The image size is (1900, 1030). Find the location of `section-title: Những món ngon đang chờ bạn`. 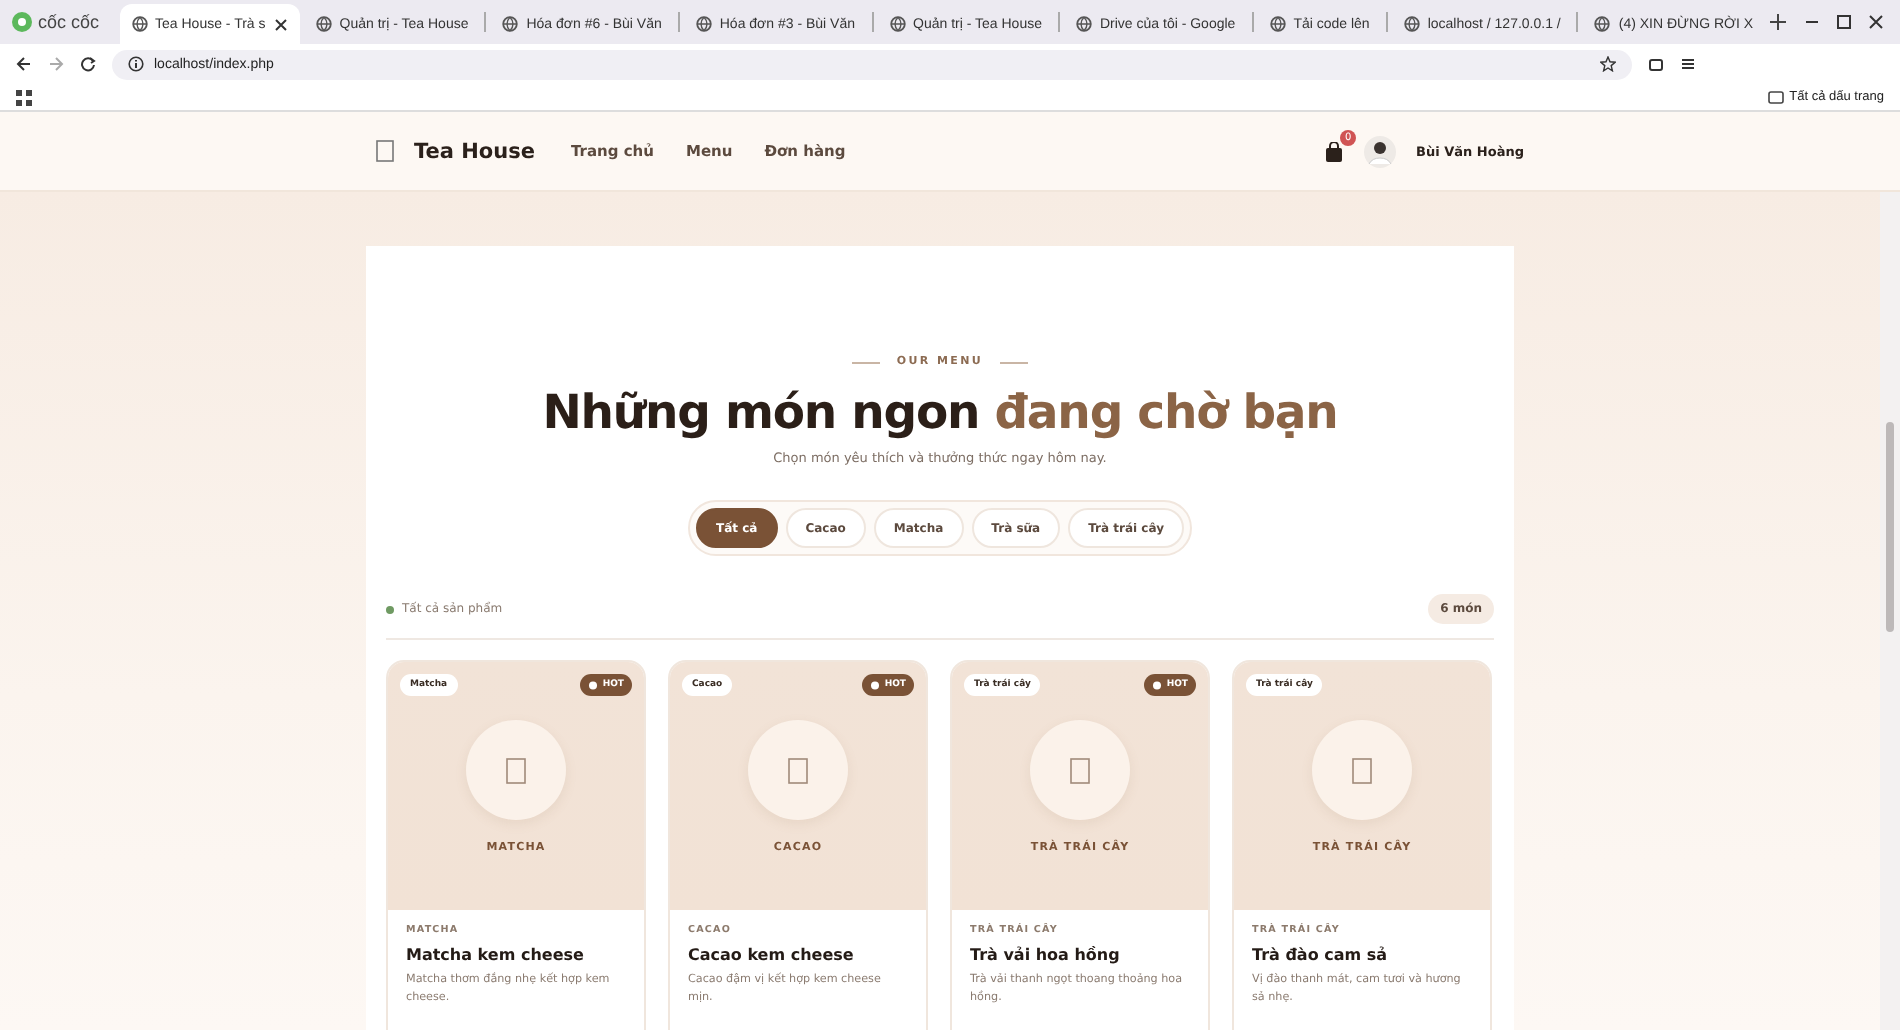

section-title: Những món ngon đang chờ bạn is located at coordinates (940, 412).